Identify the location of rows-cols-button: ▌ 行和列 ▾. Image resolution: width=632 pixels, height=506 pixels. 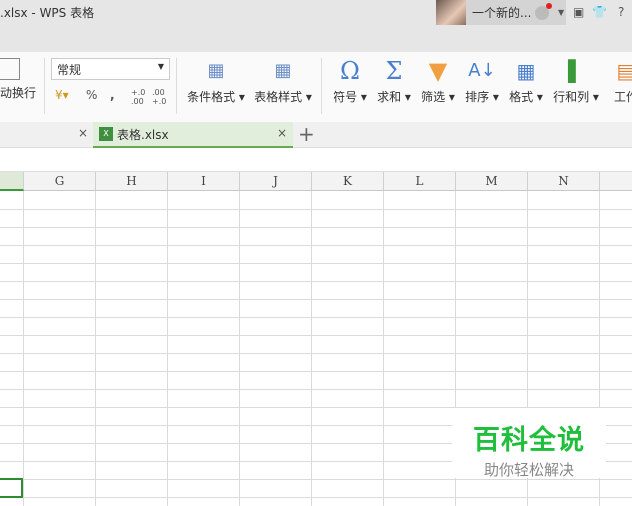
(576, 81).